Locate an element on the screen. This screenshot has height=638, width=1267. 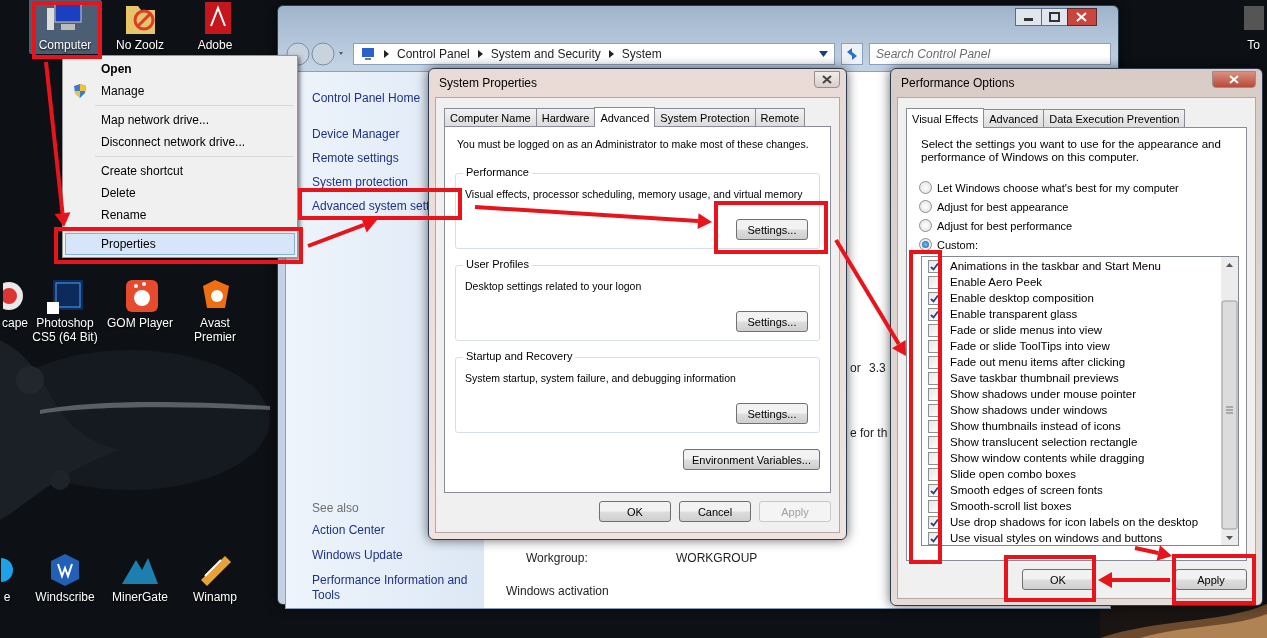
icon-label: Windscribe is located at coordinates (65, 597).